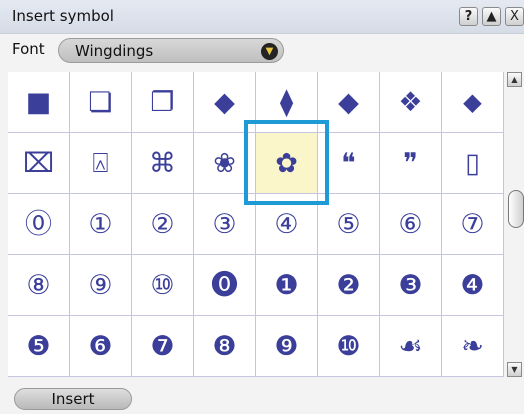  I want to click on symbol-cell-negative-circled-8: ❽, so click(225, 346).